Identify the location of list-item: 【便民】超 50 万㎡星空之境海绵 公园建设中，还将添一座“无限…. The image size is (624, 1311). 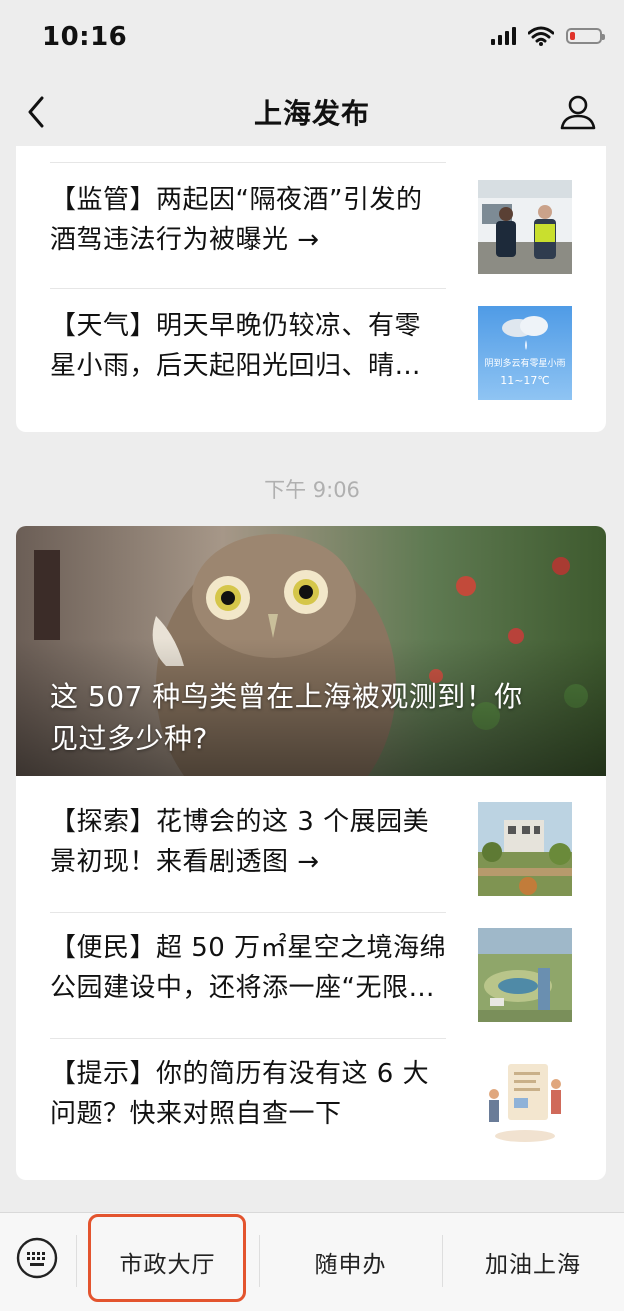
(311, 975).